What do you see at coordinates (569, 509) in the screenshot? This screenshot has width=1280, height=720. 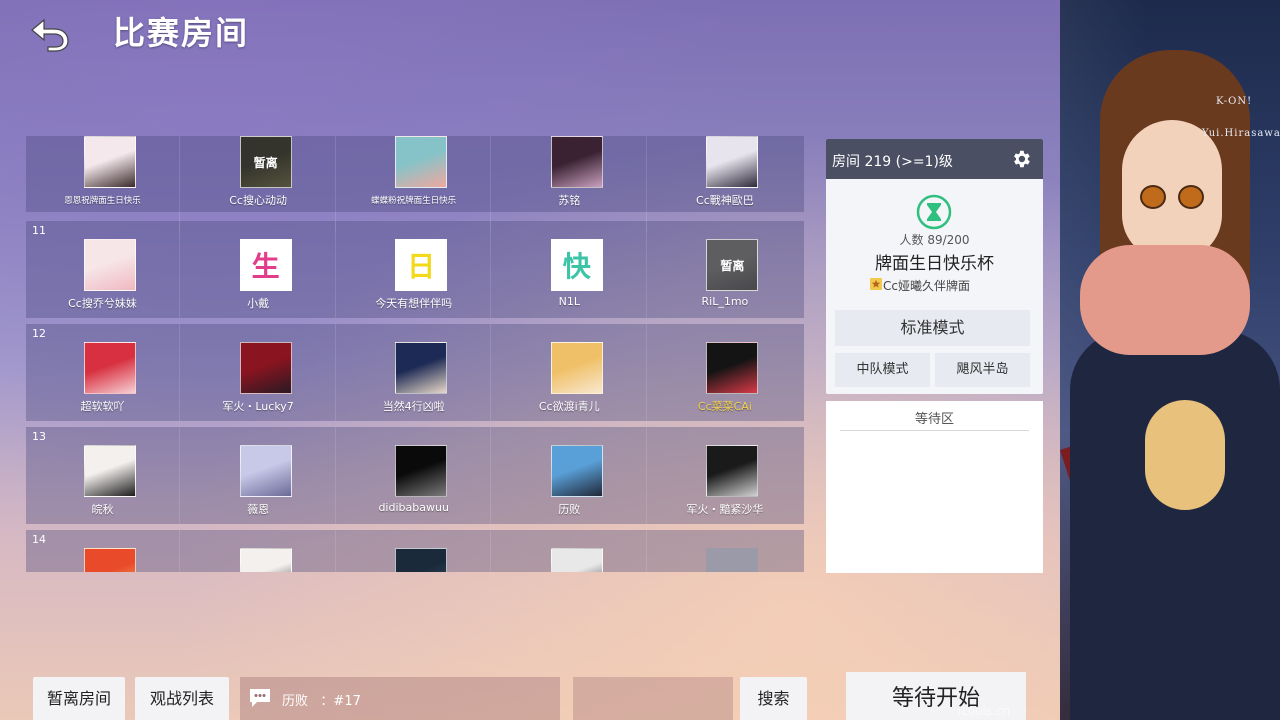 I see `player-name: 历败` at bounding box center [569, 509].